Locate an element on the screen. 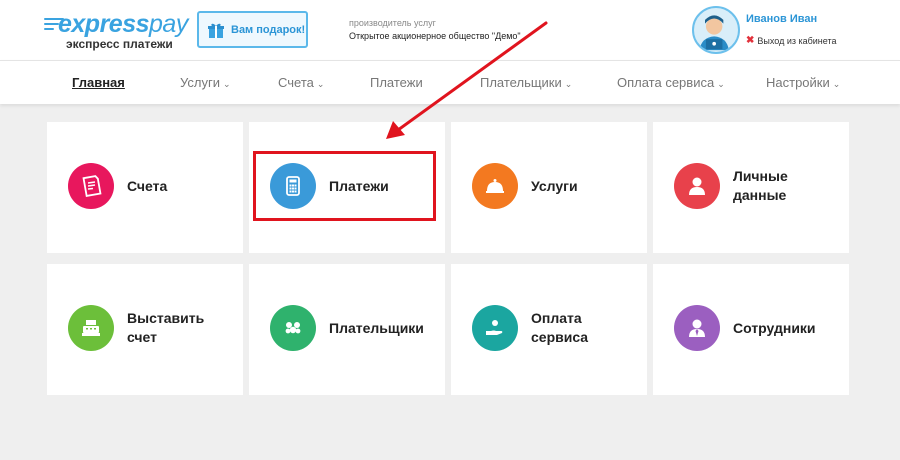 The image size is (900, 460). tile-employees: Сотрудники is located at coordinates (751, 329).